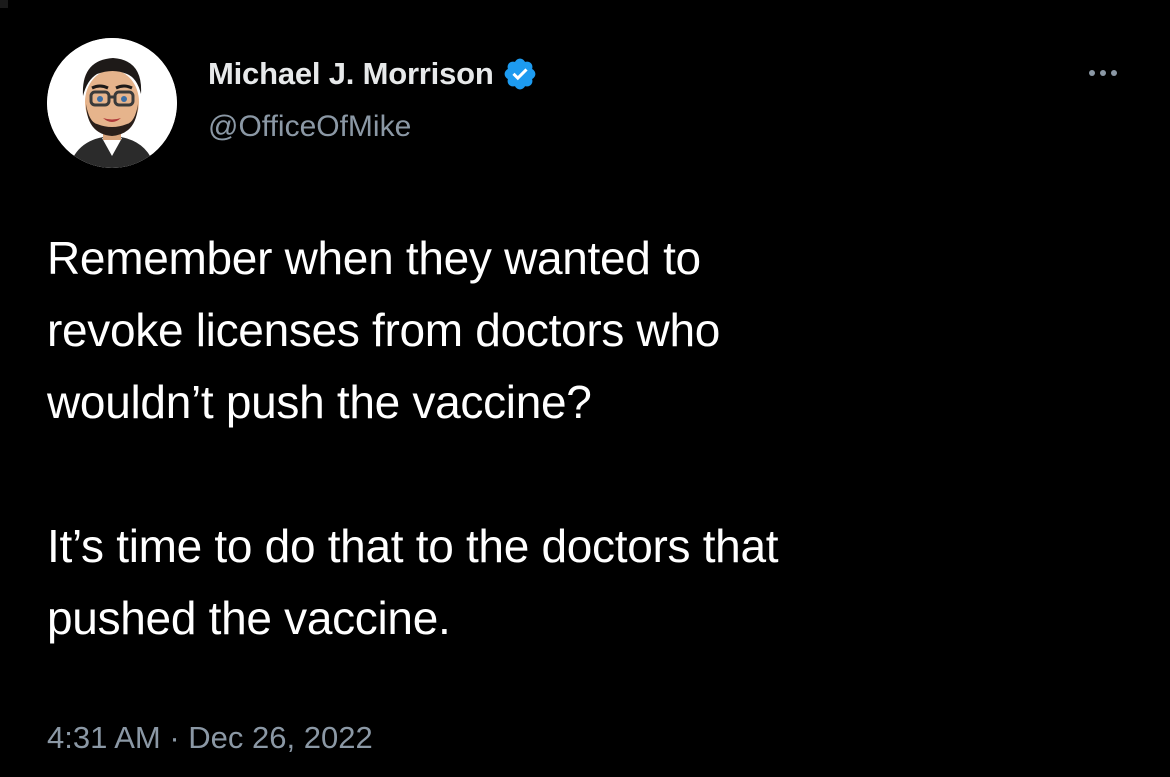 The image size is (1170, 777). I want to click on author-name-row: Michael J. Morrison, so click(373, 74).